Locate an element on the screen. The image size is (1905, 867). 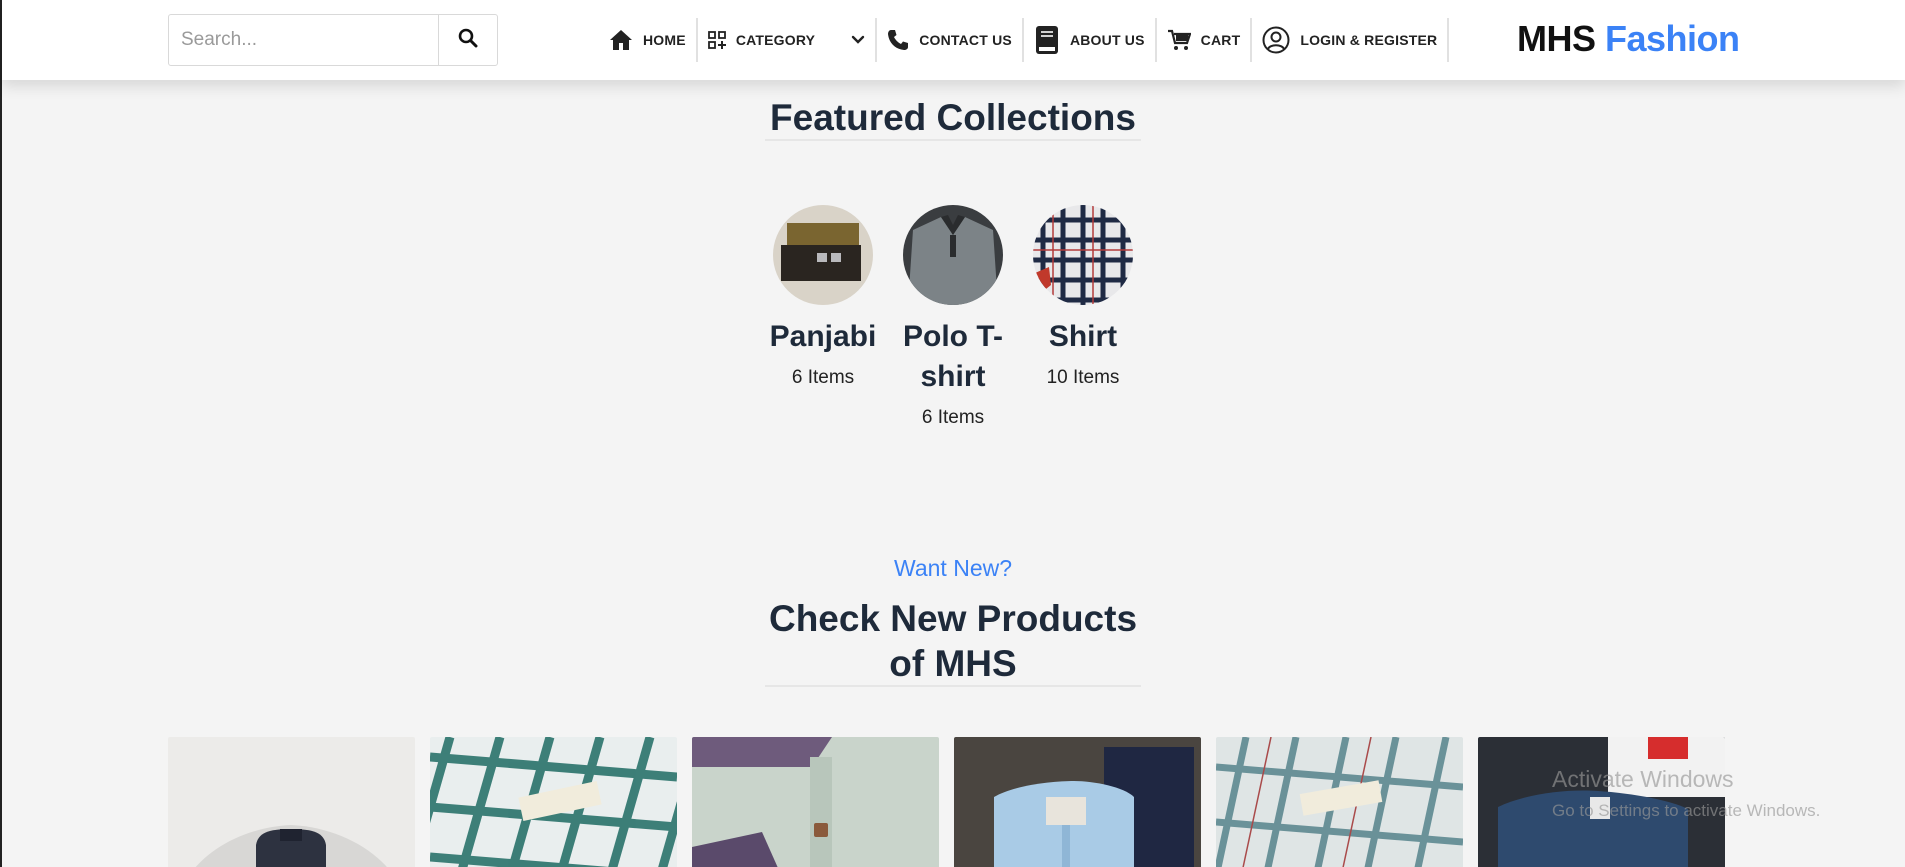
user-circle-icon is located at coordinates (1276, 40).